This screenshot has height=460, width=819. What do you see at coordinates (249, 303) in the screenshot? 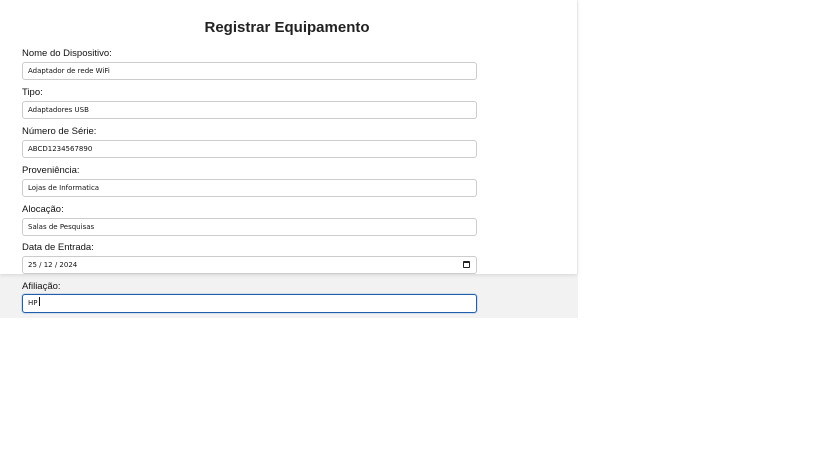
I see `affiliation-input: HP` at bounding box center [249, 303].